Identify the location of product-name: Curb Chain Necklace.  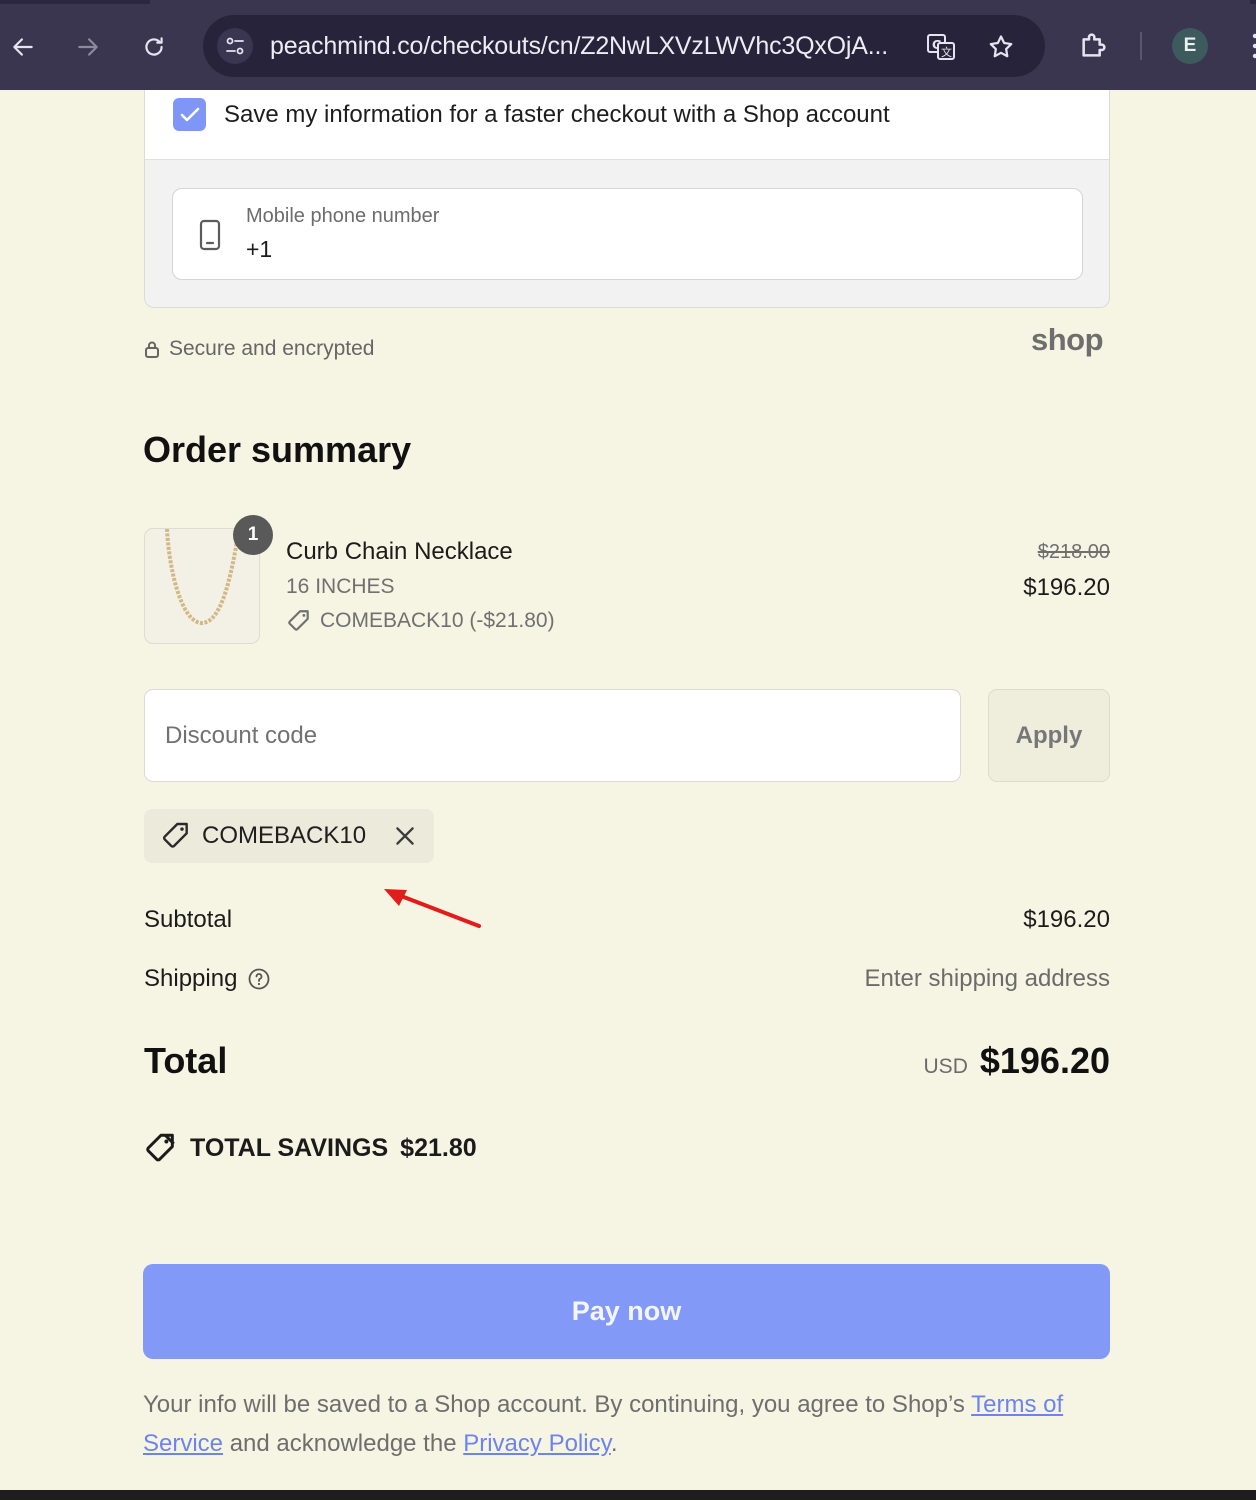
(399, 551).